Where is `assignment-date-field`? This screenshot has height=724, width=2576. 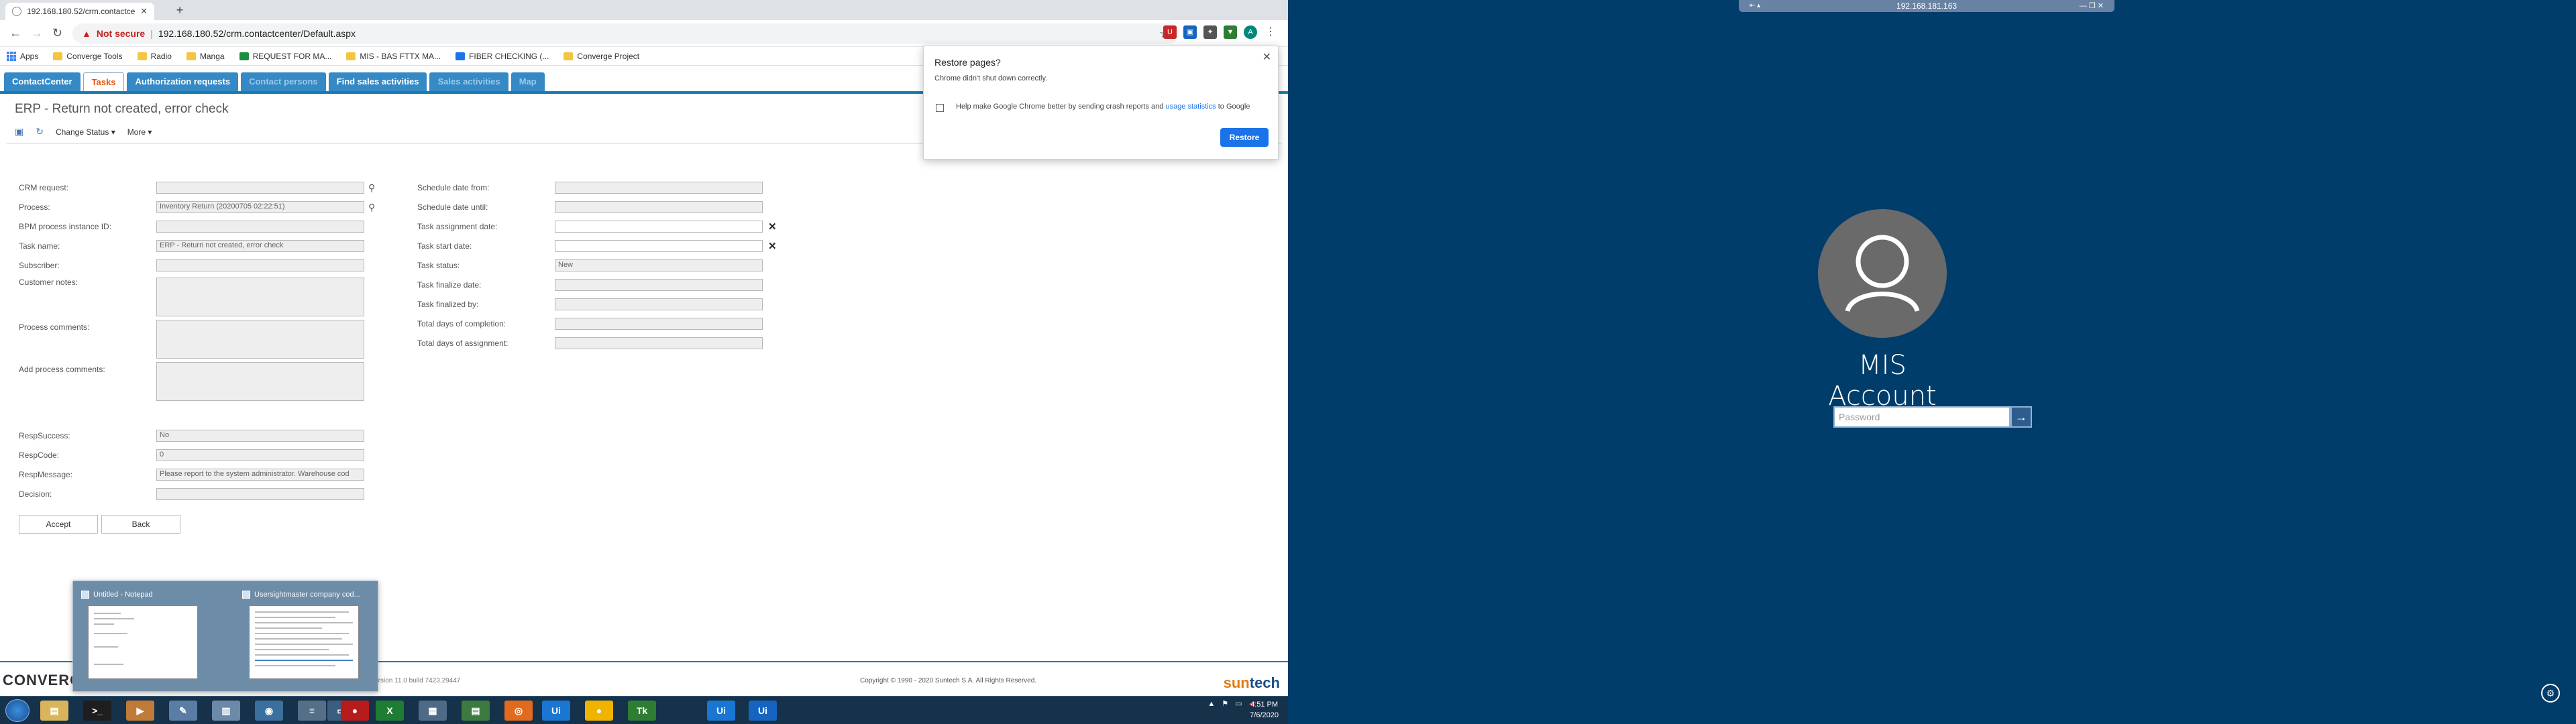 assignment-date-field is located at coordinates (659, 227).